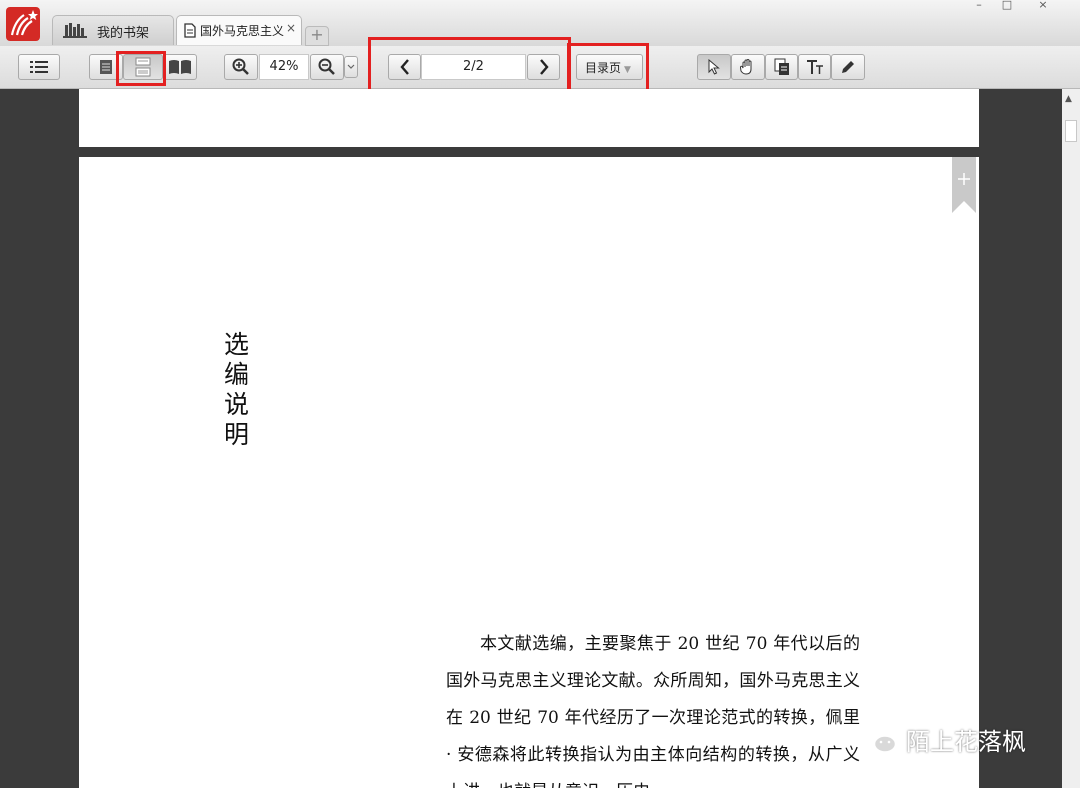 This screenshot has height=788, width=1080. What do you see at coordinates (284, 67) in the screenshot?
I see `zoom-level-field: 42%` at bounding box center [284, 67].